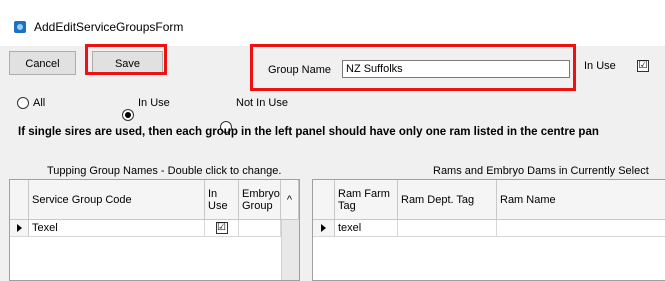  I want to click on table-cell: ☑, so click(222, 228).